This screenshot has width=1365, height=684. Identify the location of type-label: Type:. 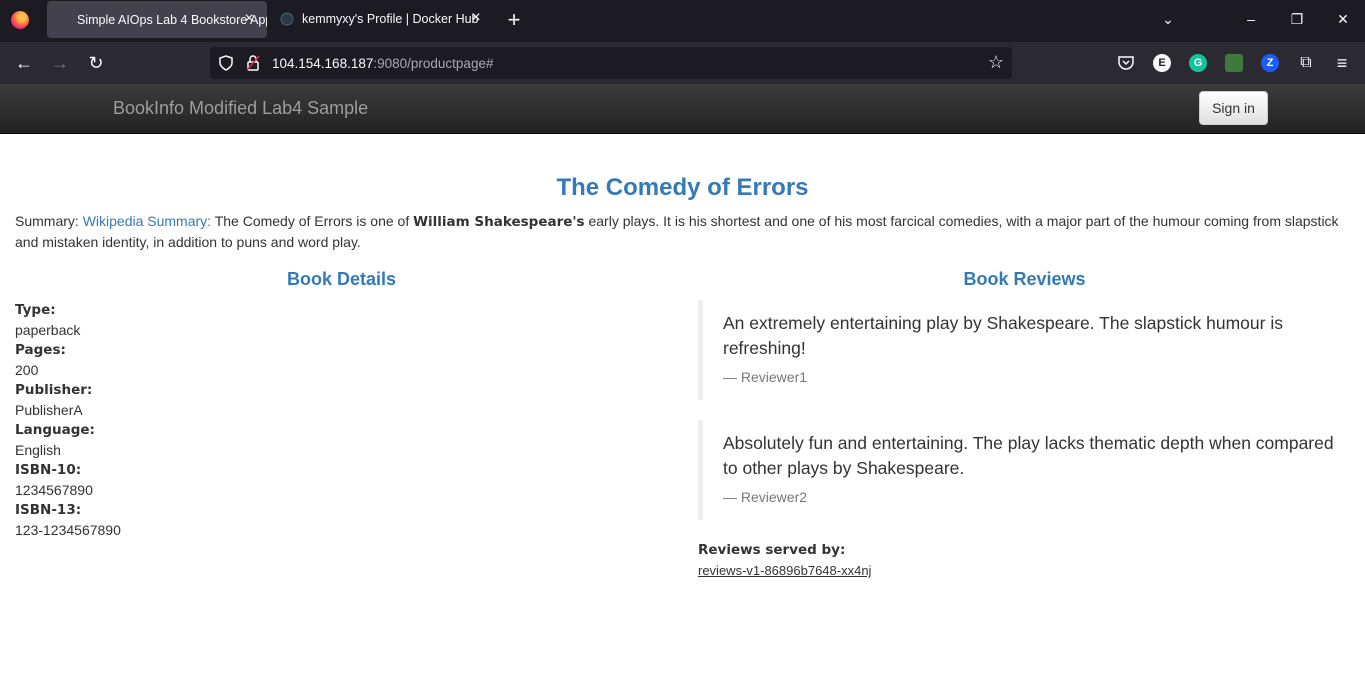
(35, 310).